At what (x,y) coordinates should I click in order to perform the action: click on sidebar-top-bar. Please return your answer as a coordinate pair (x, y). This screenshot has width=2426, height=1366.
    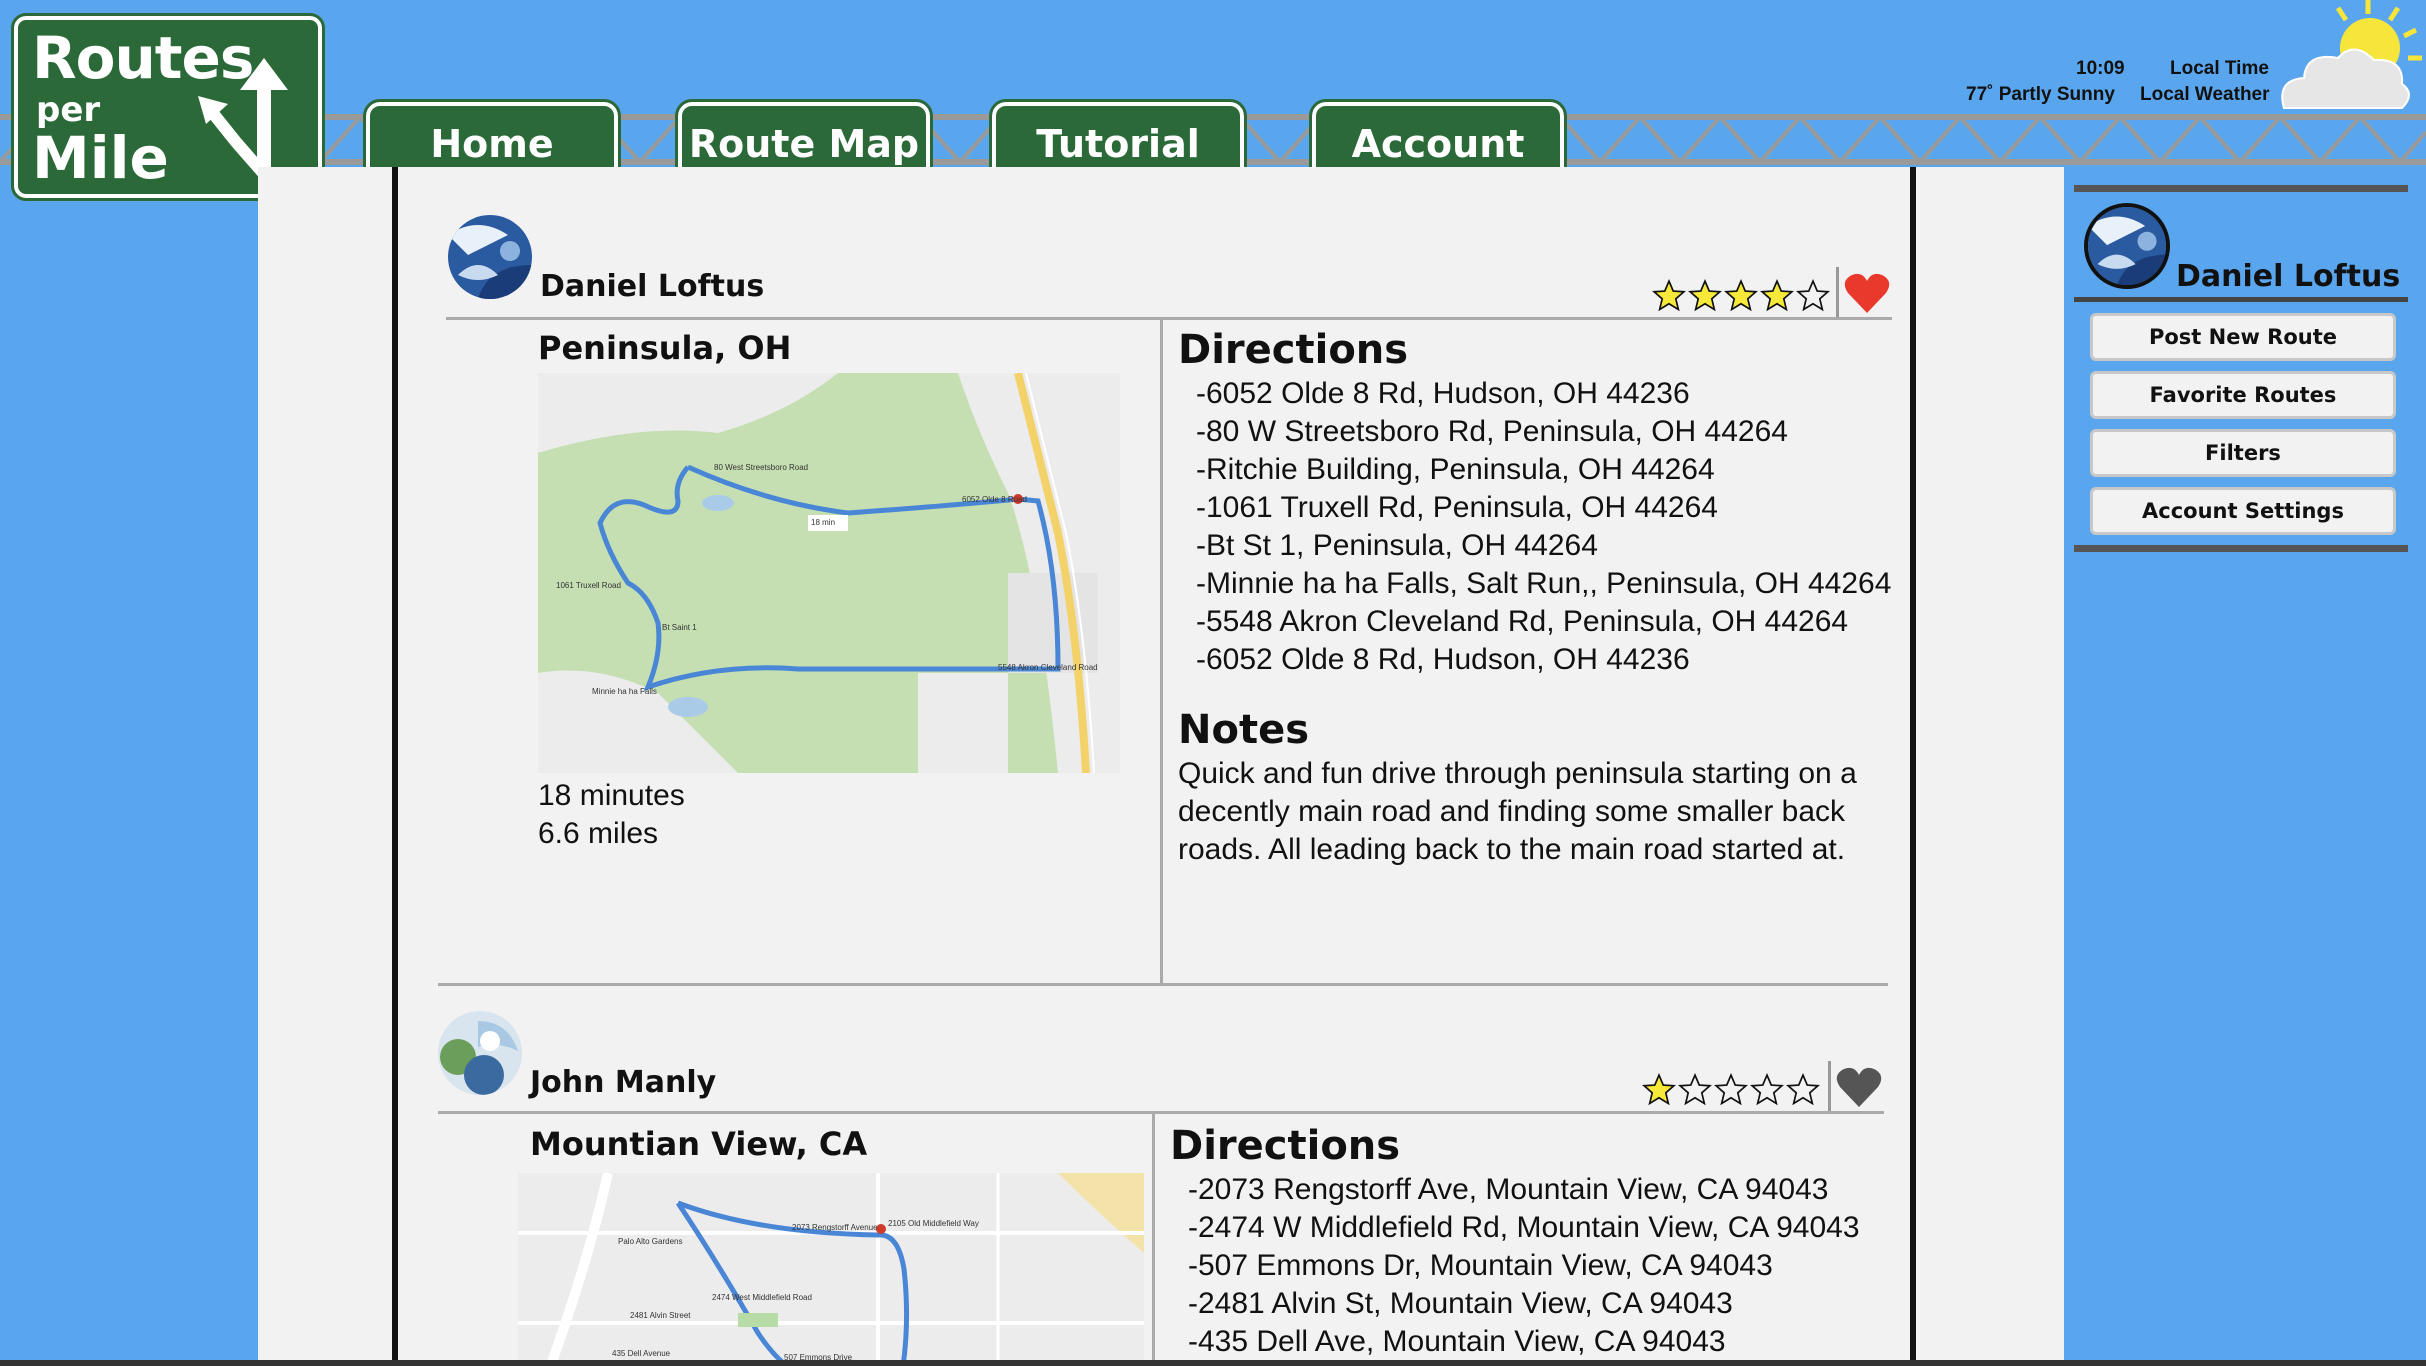
    Looking at the image, I should click on (2241, 188).